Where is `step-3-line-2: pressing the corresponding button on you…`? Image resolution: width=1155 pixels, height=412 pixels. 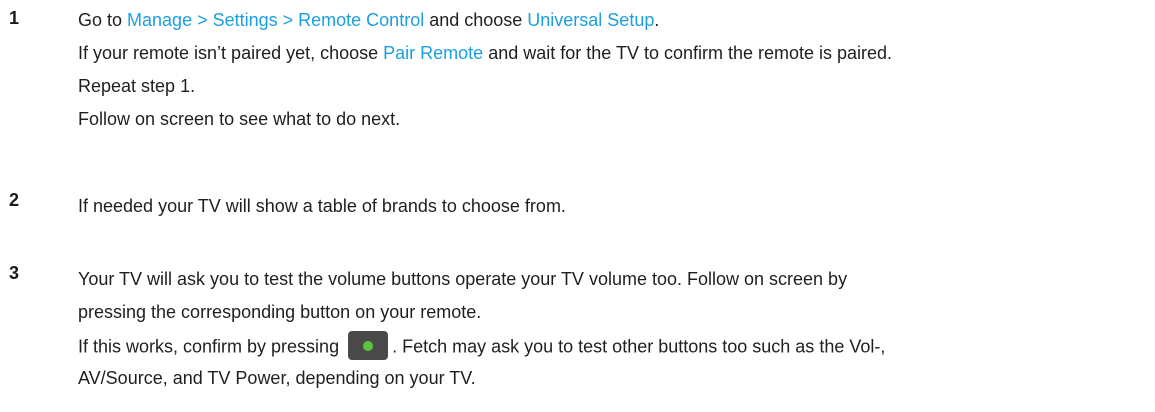
step-3-line-2: pressing the corresponding button on you… is located at coordinates (280, 312).